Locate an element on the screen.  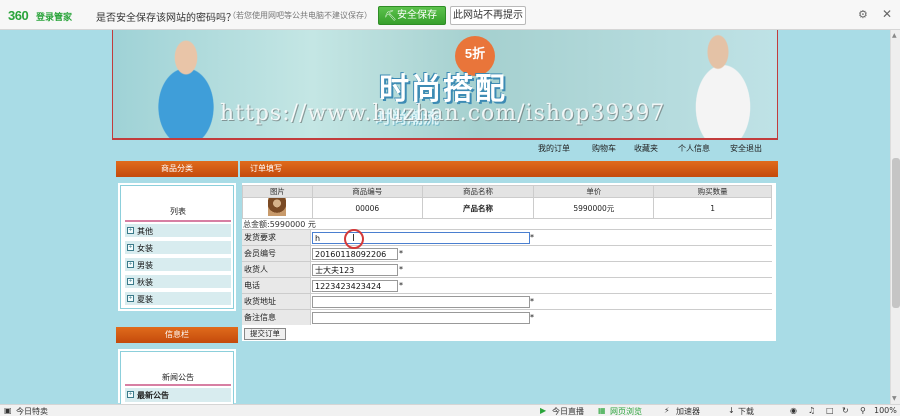
never-prompt-button: 此网站不再提示 is located at coordinates (488, 15).